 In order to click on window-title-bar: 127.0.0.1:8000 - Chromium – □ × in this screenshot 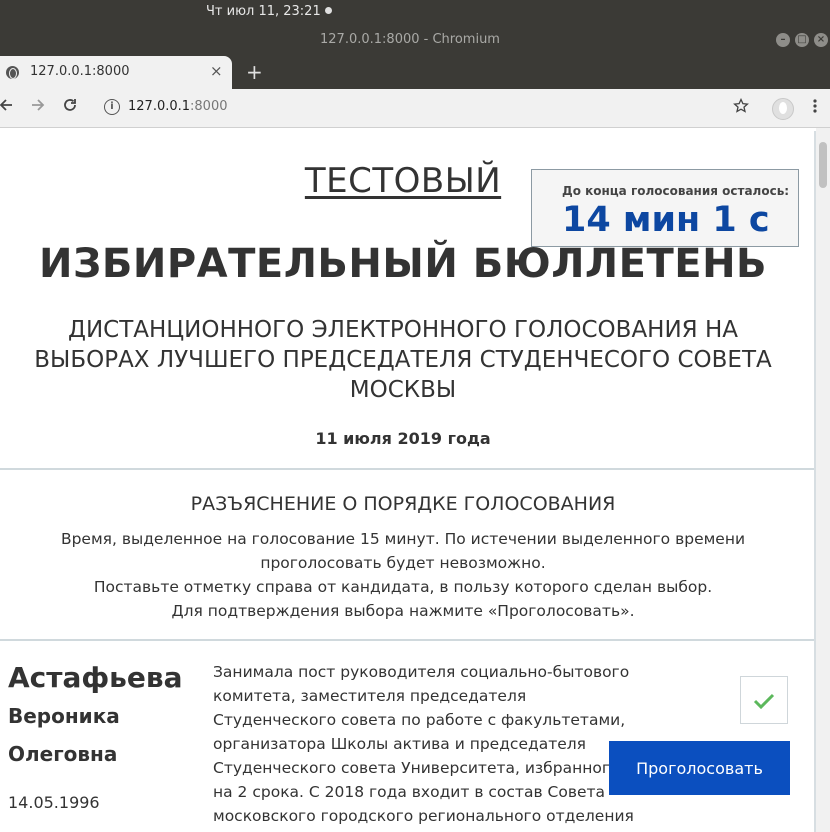, I will do `click(415, 40)`.